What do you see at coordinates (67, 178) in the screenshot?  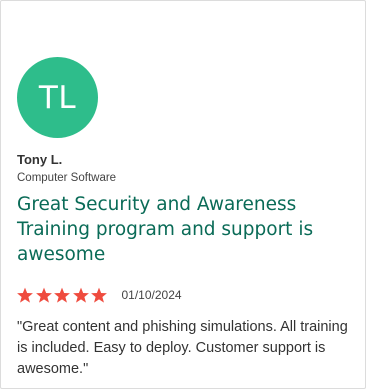 I see `reviewer-industry: Computer Software` at bounding box center [67, 178].